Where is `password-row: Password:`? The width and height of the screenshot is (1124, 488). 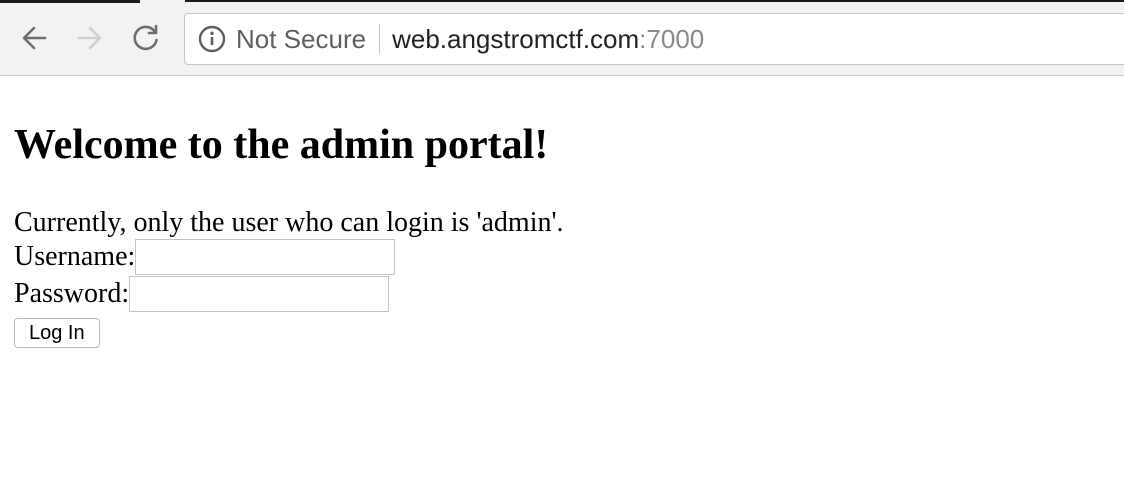
password-row: Password: is located at coordinates (562, 293).